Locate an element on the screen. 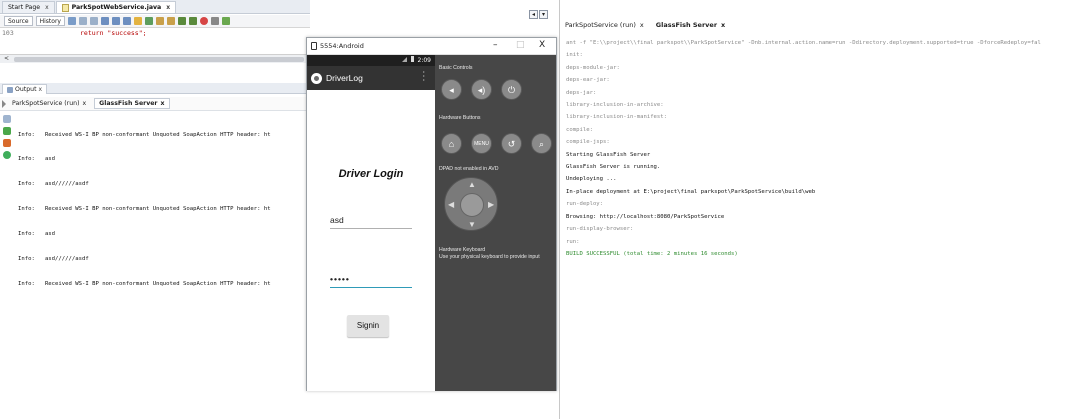 The height and width of the screenshot is (419, 1069). emulator-titlebar: 5554:Android – □ X is located at coordinates (431, 46).